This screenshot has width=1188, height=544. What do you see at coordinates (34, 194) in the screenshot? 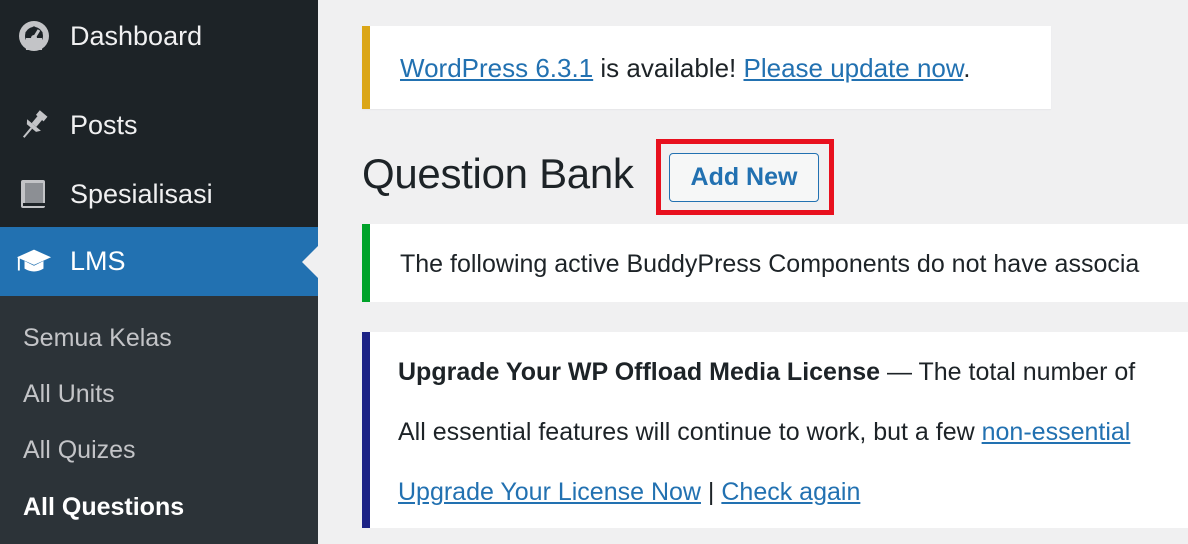
I see `book-icon` at bounding box center [34, 194].